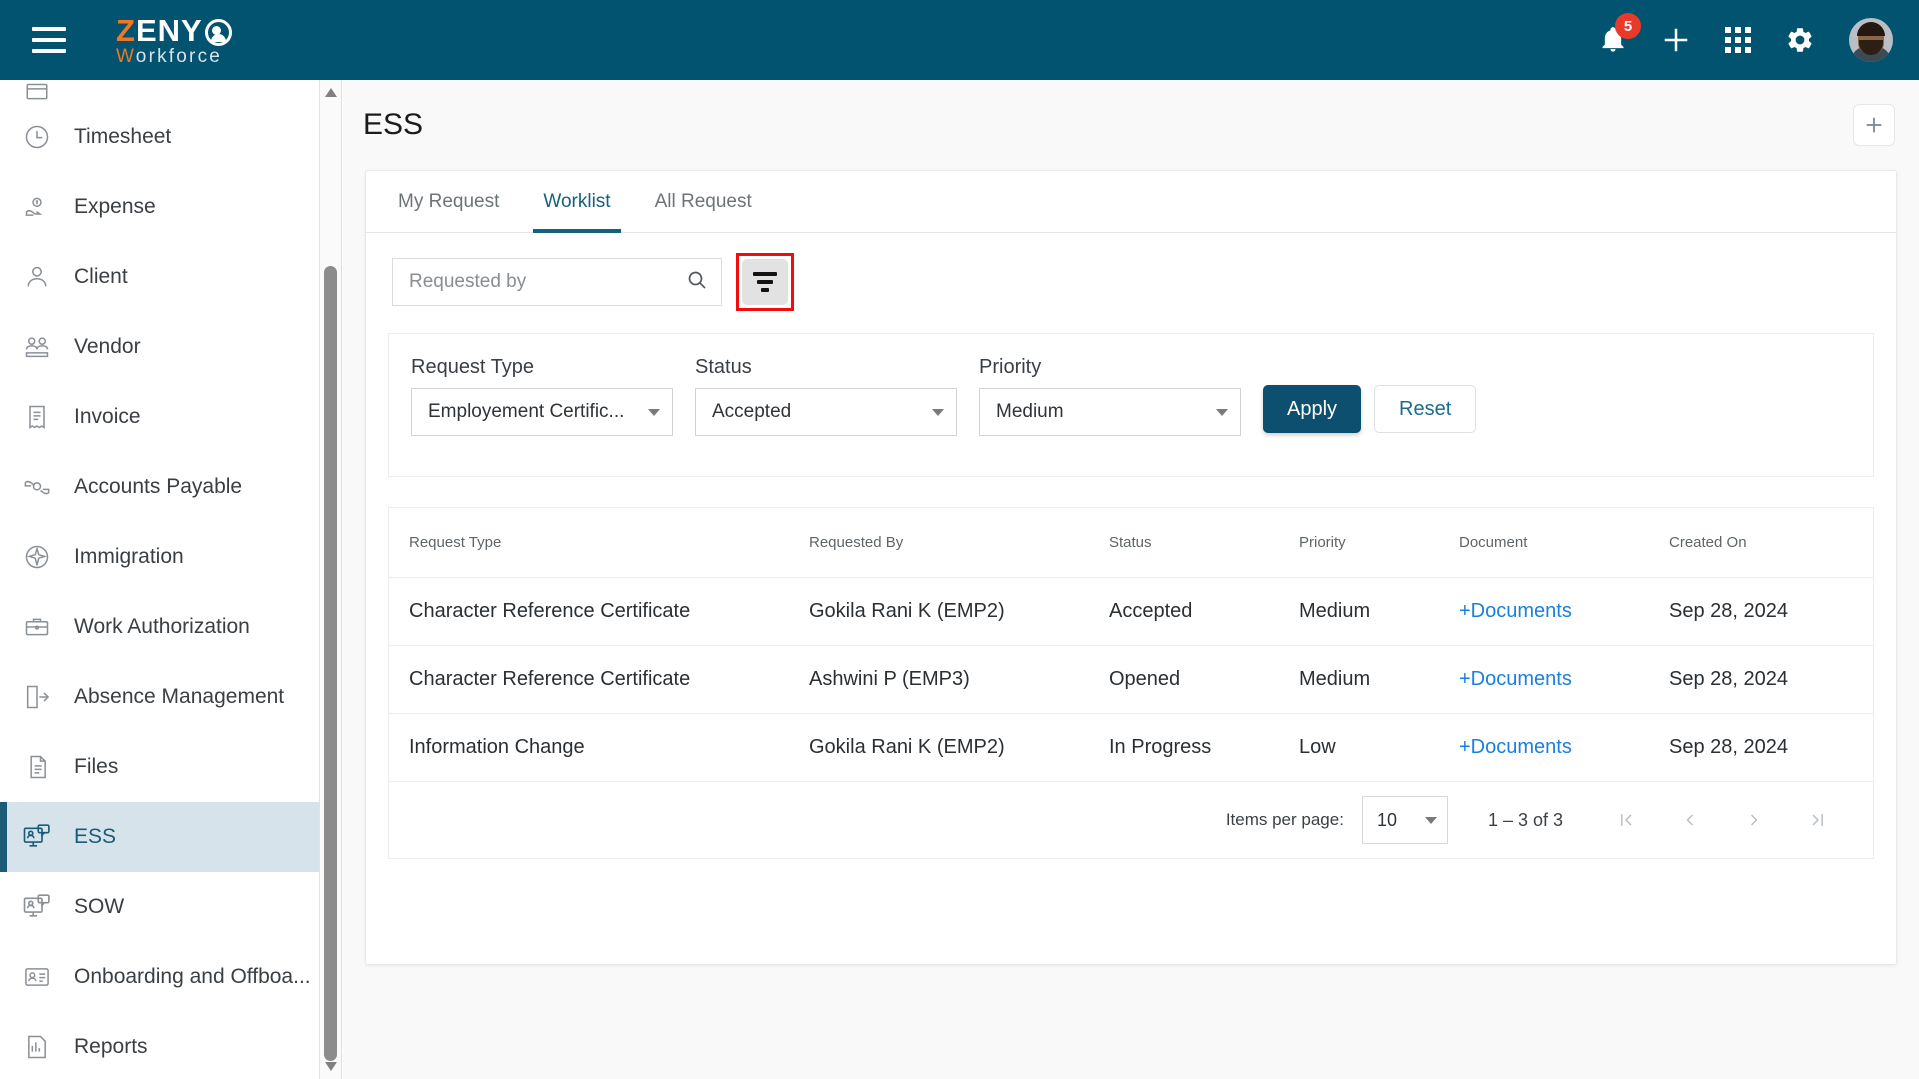 The height and width of the screenshot is (1079, 1919). I want to click on previous-page-button, so click(1690, 820).